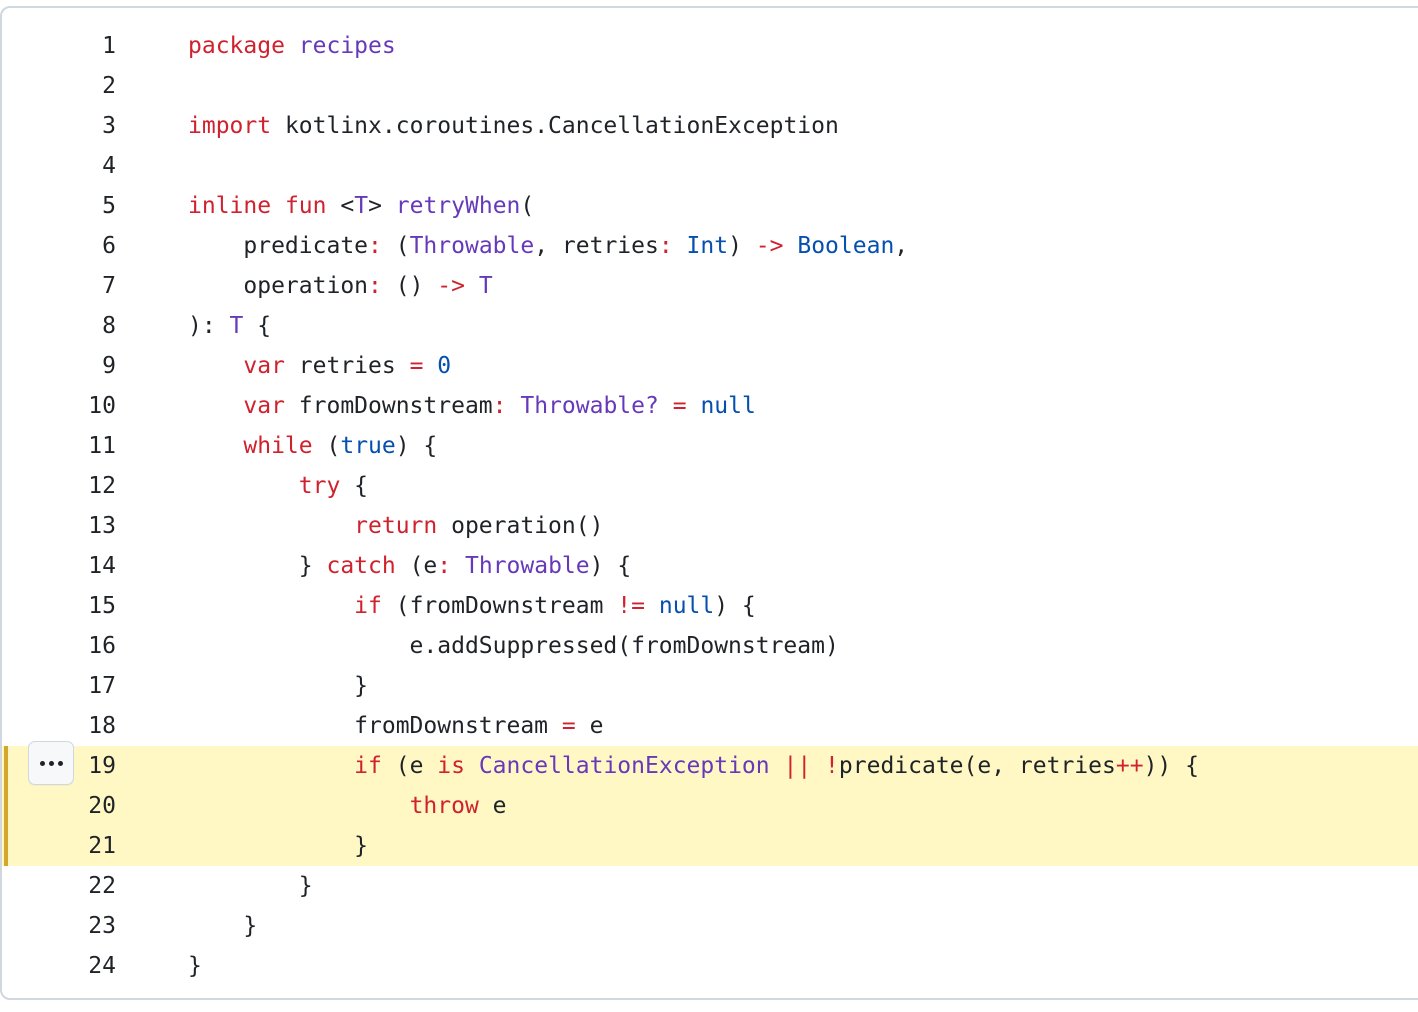 This screenshot has height=1012, width=1418. I want to click on code-line: 18 fromDownstream = e, so click(710, 726).